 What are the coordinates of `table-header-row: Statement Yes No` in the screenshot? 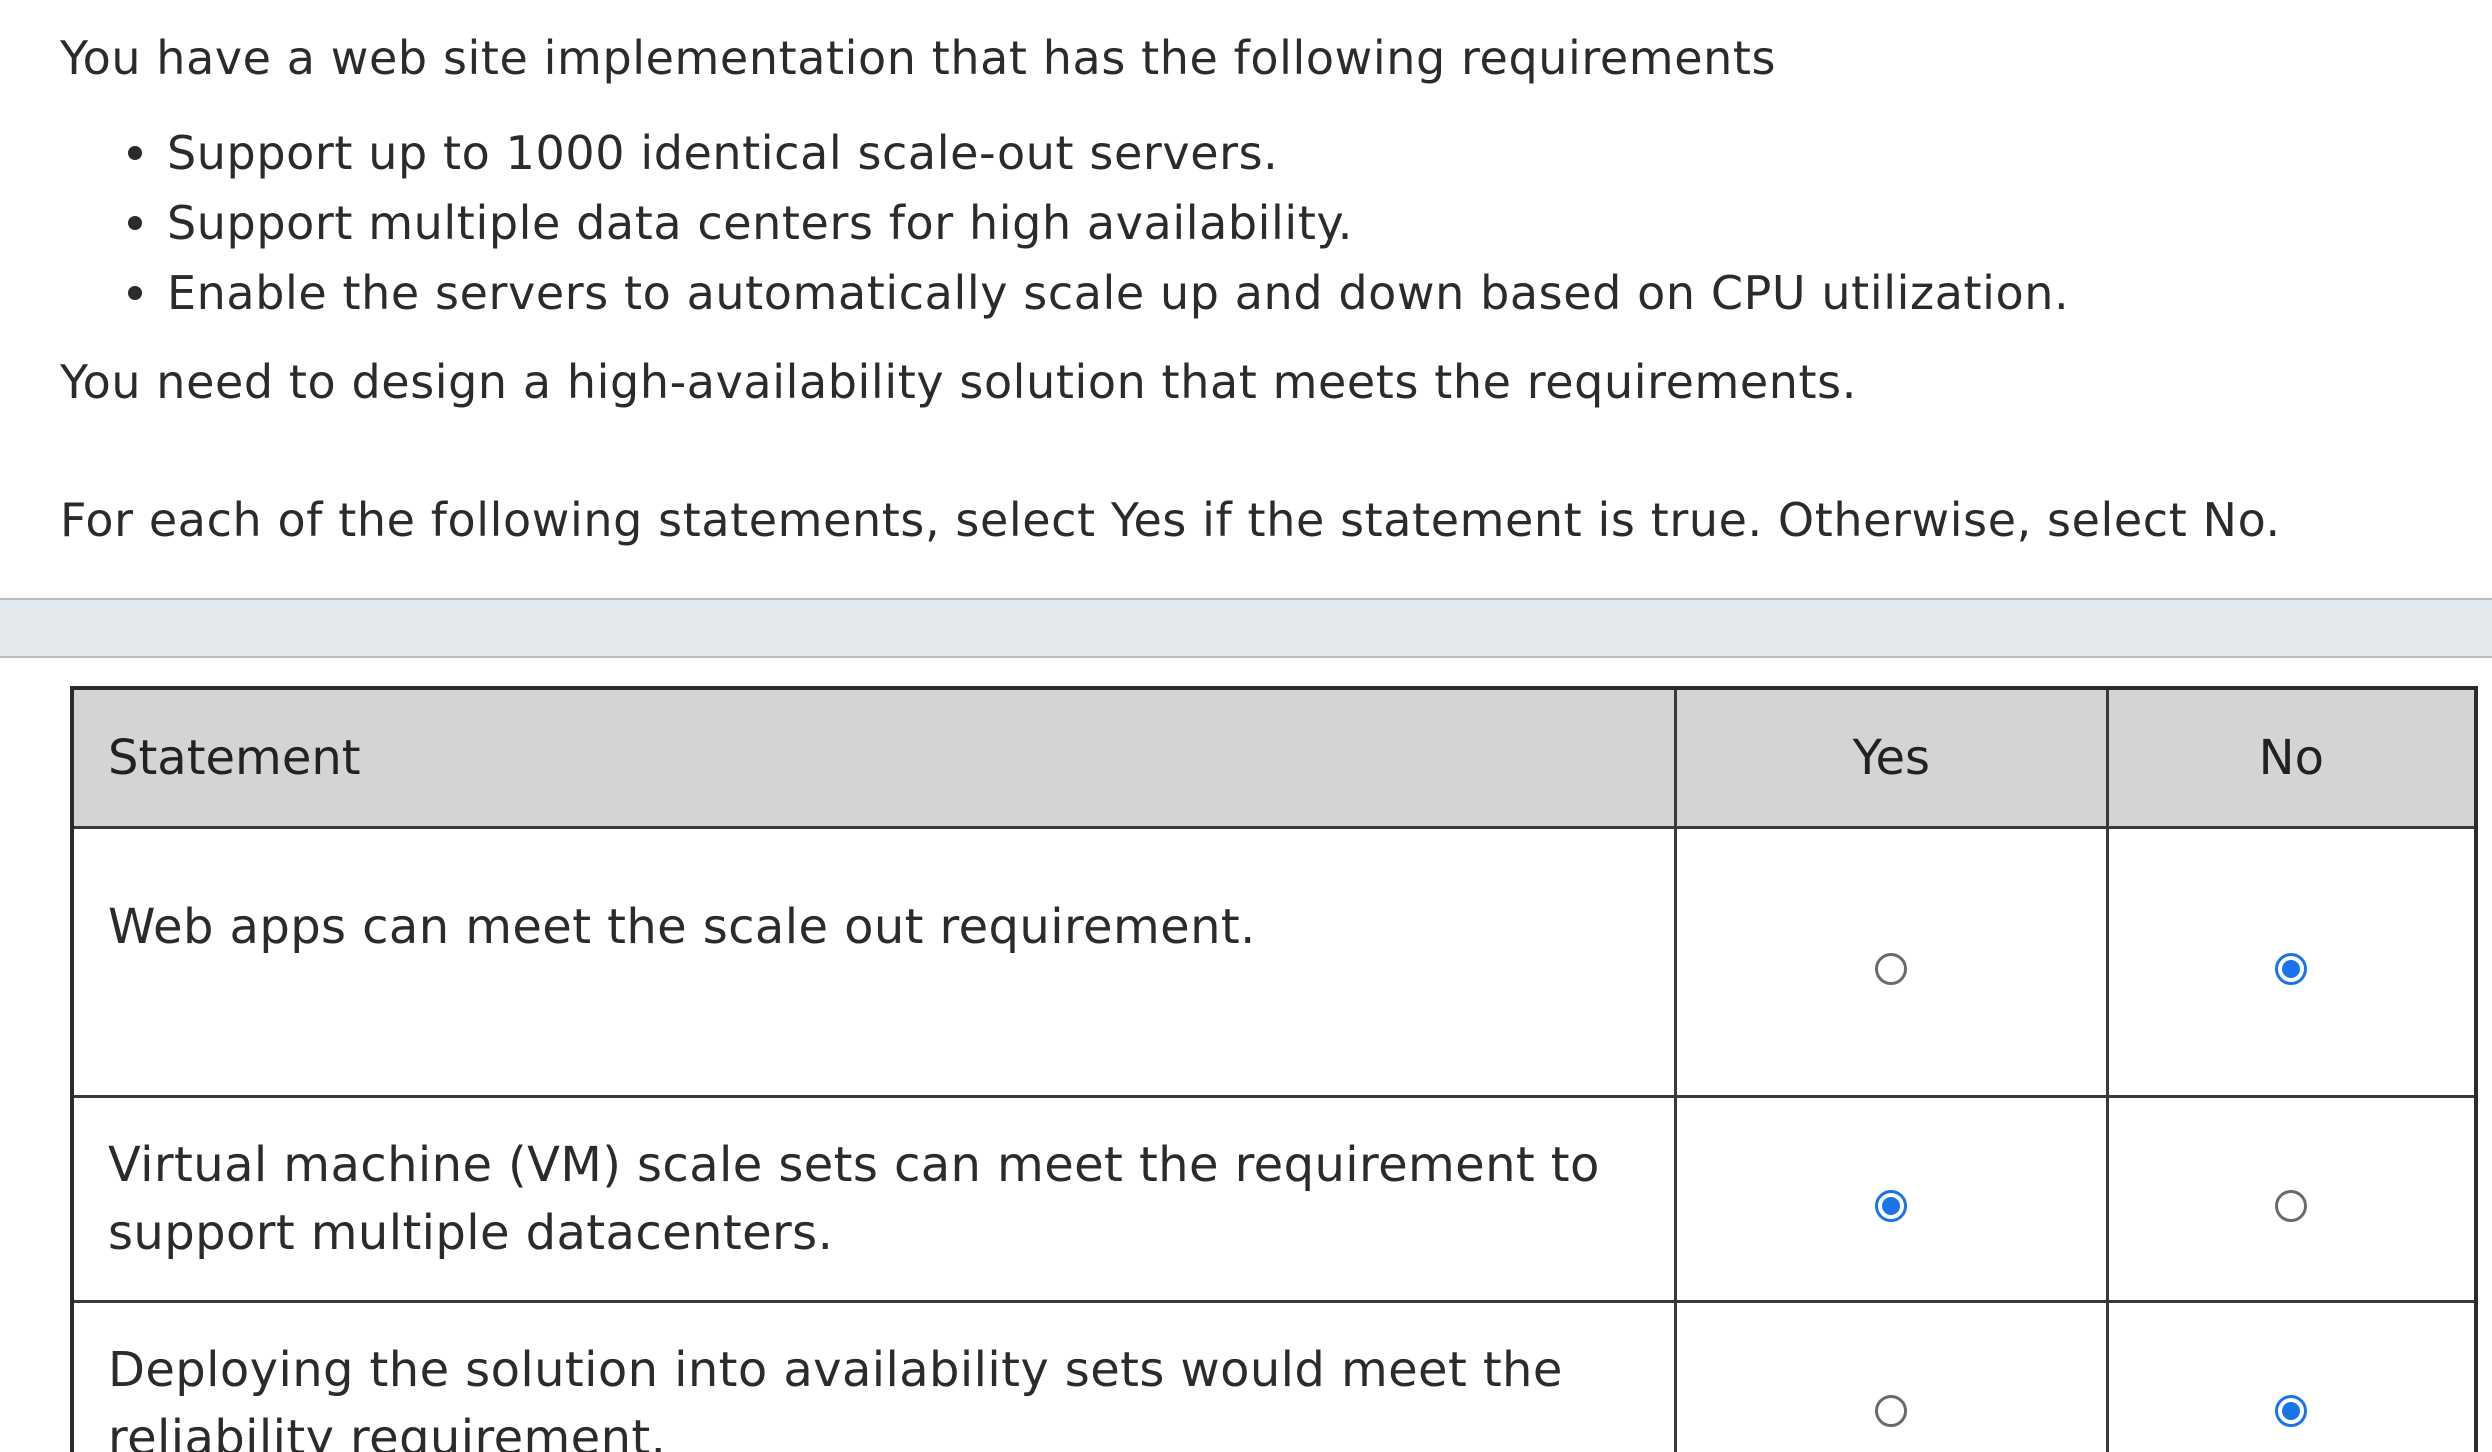 It's located at (1274, 757).